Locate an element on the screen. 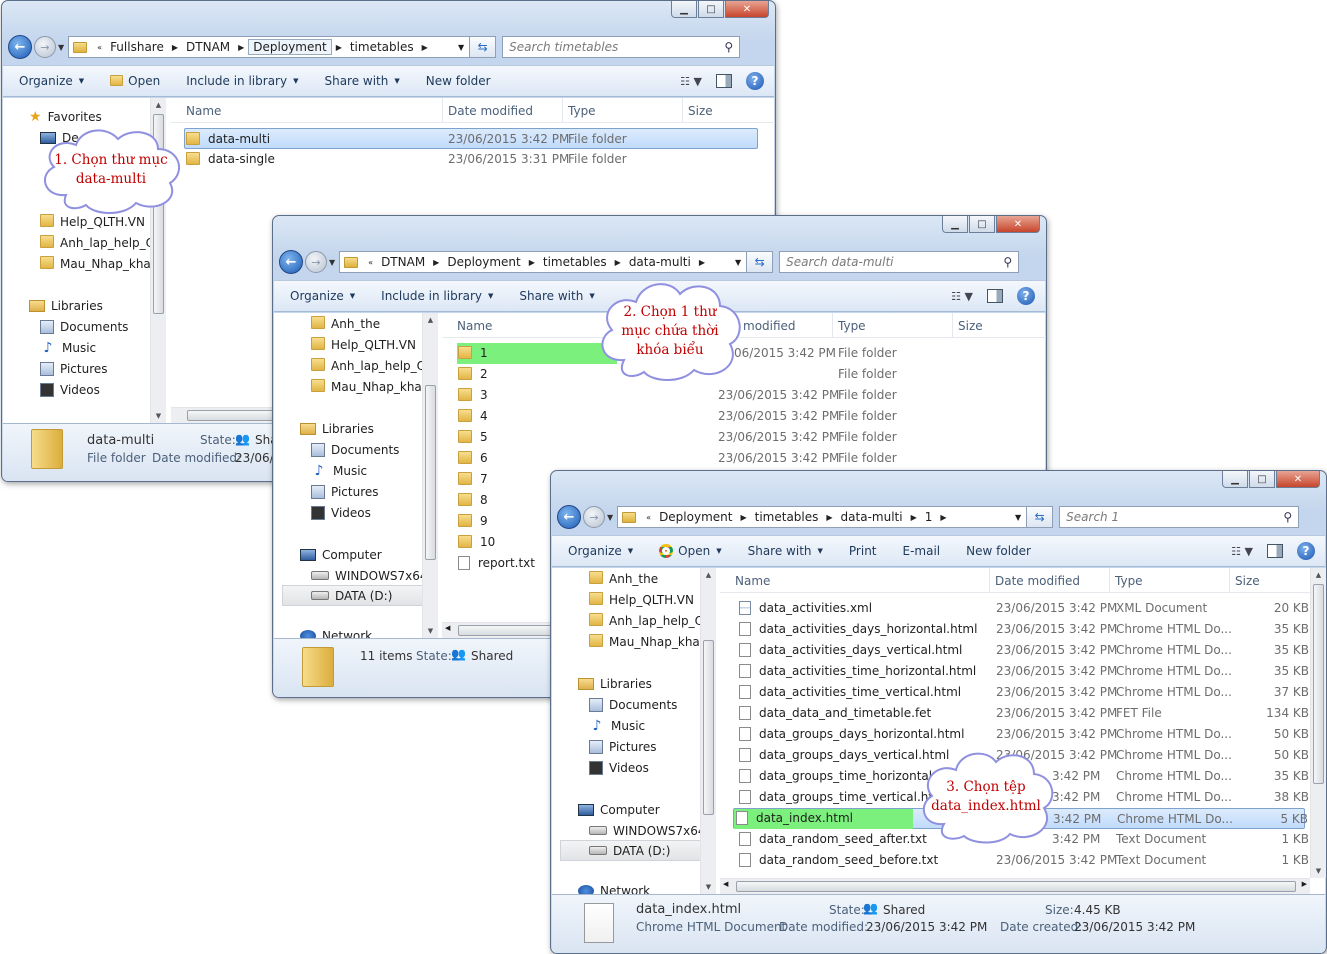 The width and height of the screenshot is (1327, 954). scroll-right-icon: ▶ is located at coordinates (1304, 884).